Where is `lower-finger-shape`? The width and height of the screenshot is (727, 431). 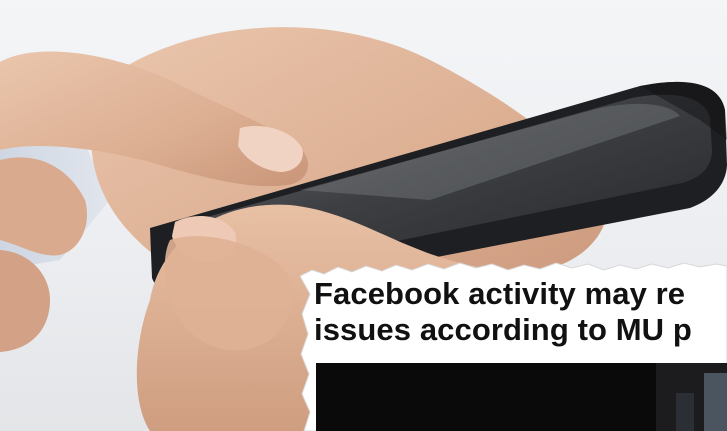
lower-finger-shape is located at coordinates (25, 301).